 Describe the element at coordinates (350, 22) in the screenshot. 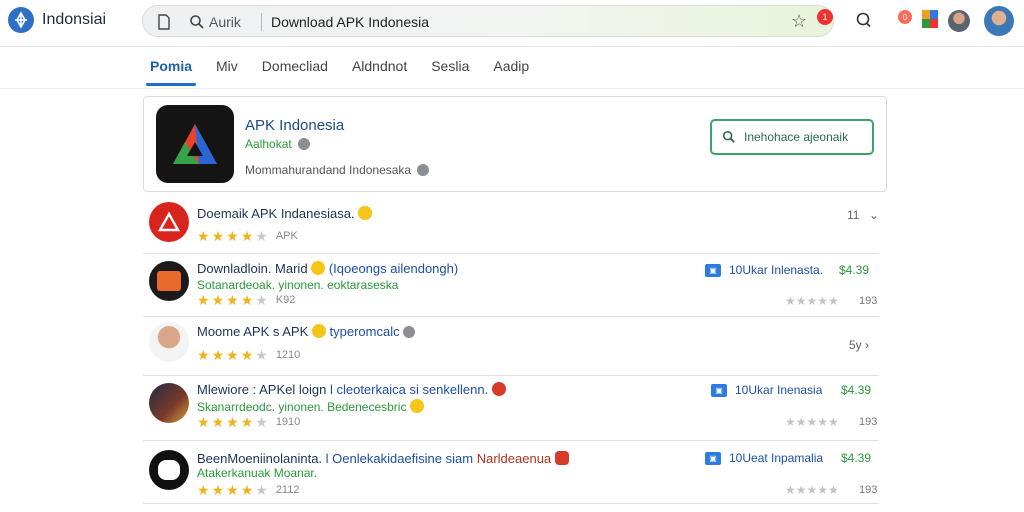

I see `search-input: Download APK Indonesia` at that location.